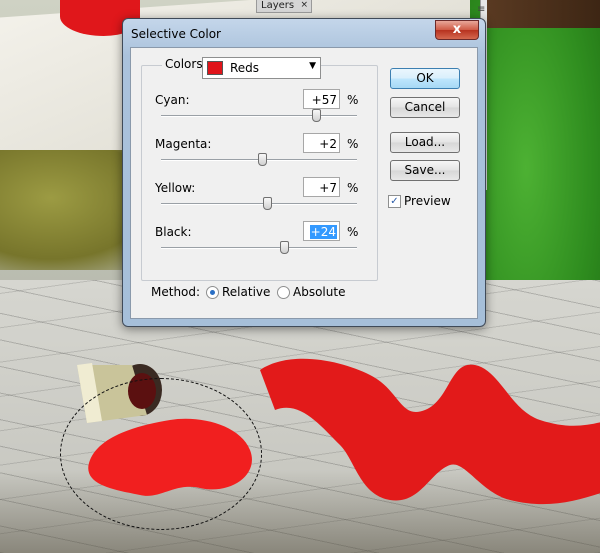 This screenshot has height=553, width=600. What do you see at coordinates (312, 66) in the screenshot?
I see `chevron-down-icon: ▼` at bounding box center [312, 66].